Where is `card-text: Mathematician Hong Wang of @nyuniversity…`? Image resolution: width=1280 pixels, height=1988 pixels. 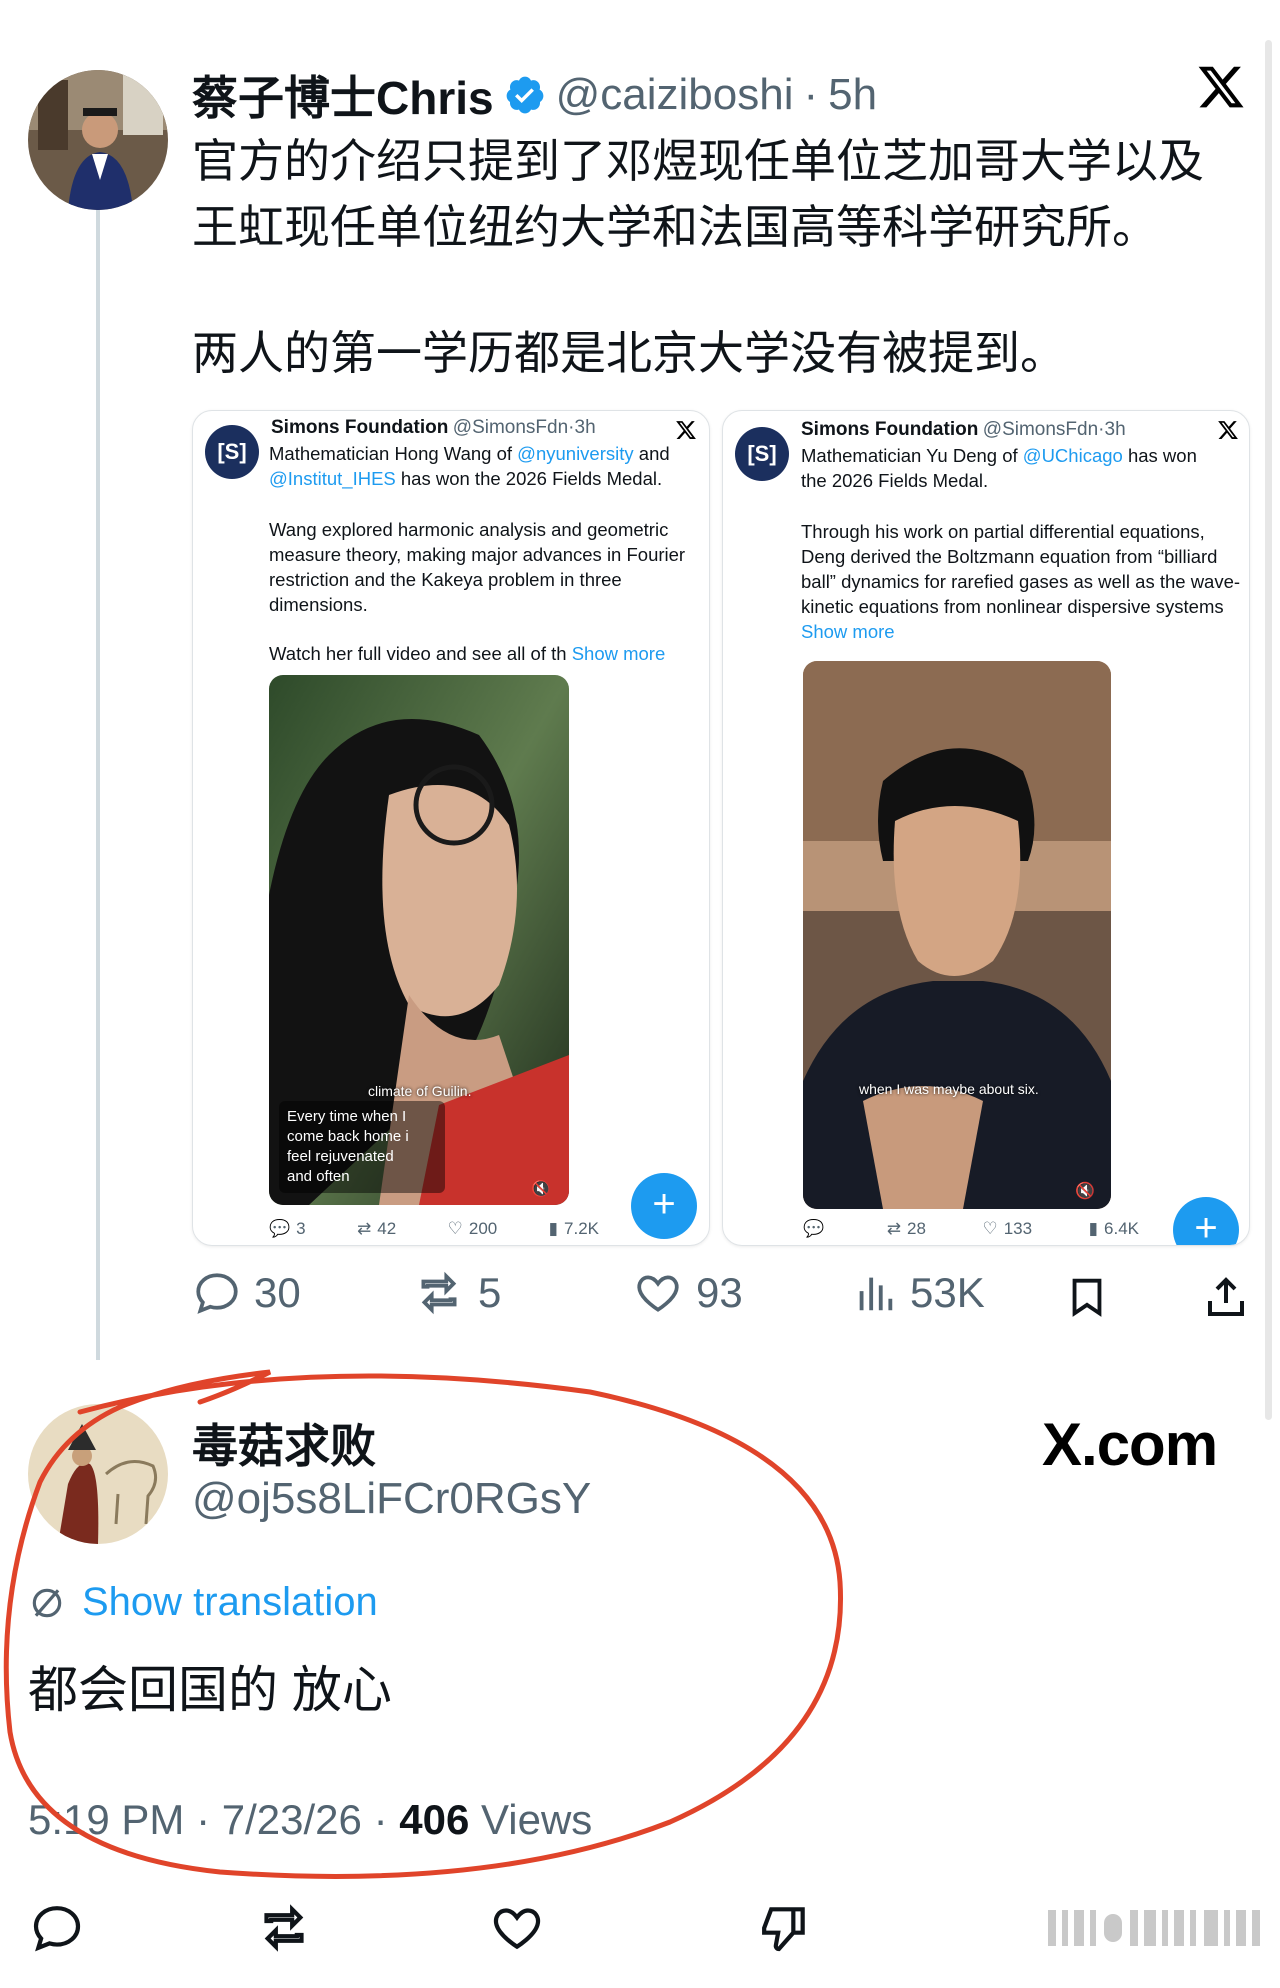
card-text: Mathematician Hong Wang of @nyuniversity… is located at coordinates (484, 466).